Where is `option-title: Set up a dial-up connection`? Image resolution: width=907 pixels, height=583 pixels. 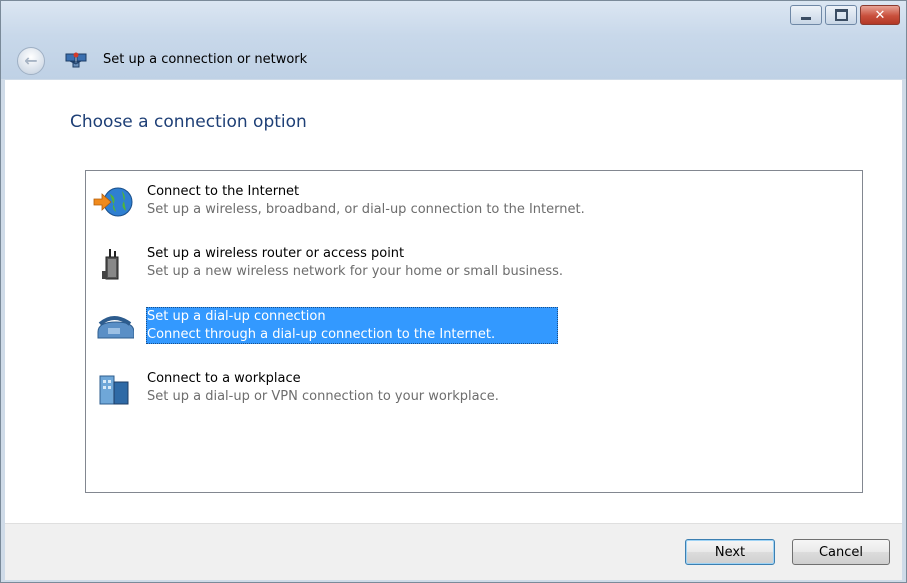
option-title: Set up a dial-up connection is located at coordinates (236, 316).